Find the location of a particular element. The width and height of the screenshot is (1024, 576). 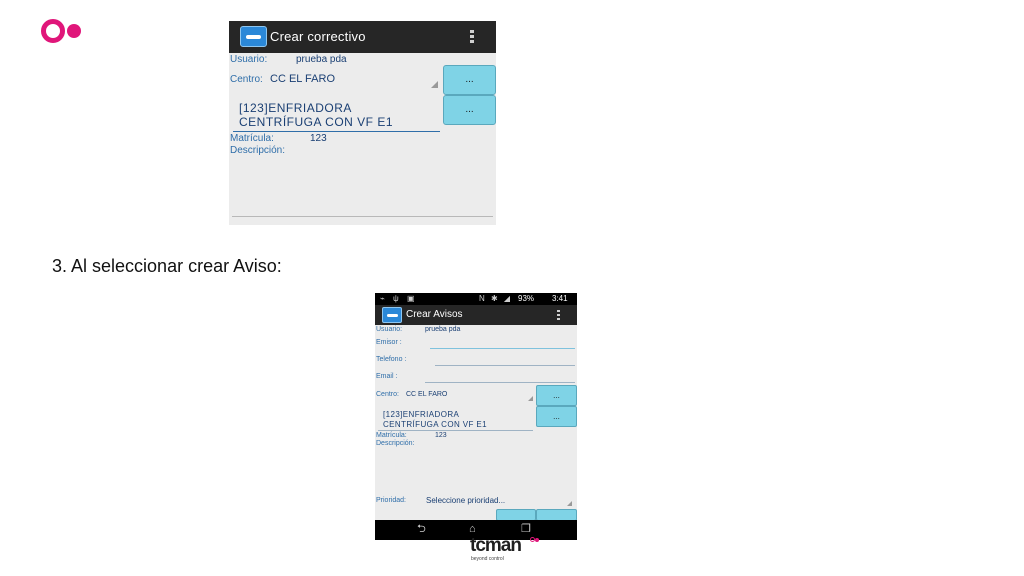

brand-name: tcman is located at coordinates (496, 545).